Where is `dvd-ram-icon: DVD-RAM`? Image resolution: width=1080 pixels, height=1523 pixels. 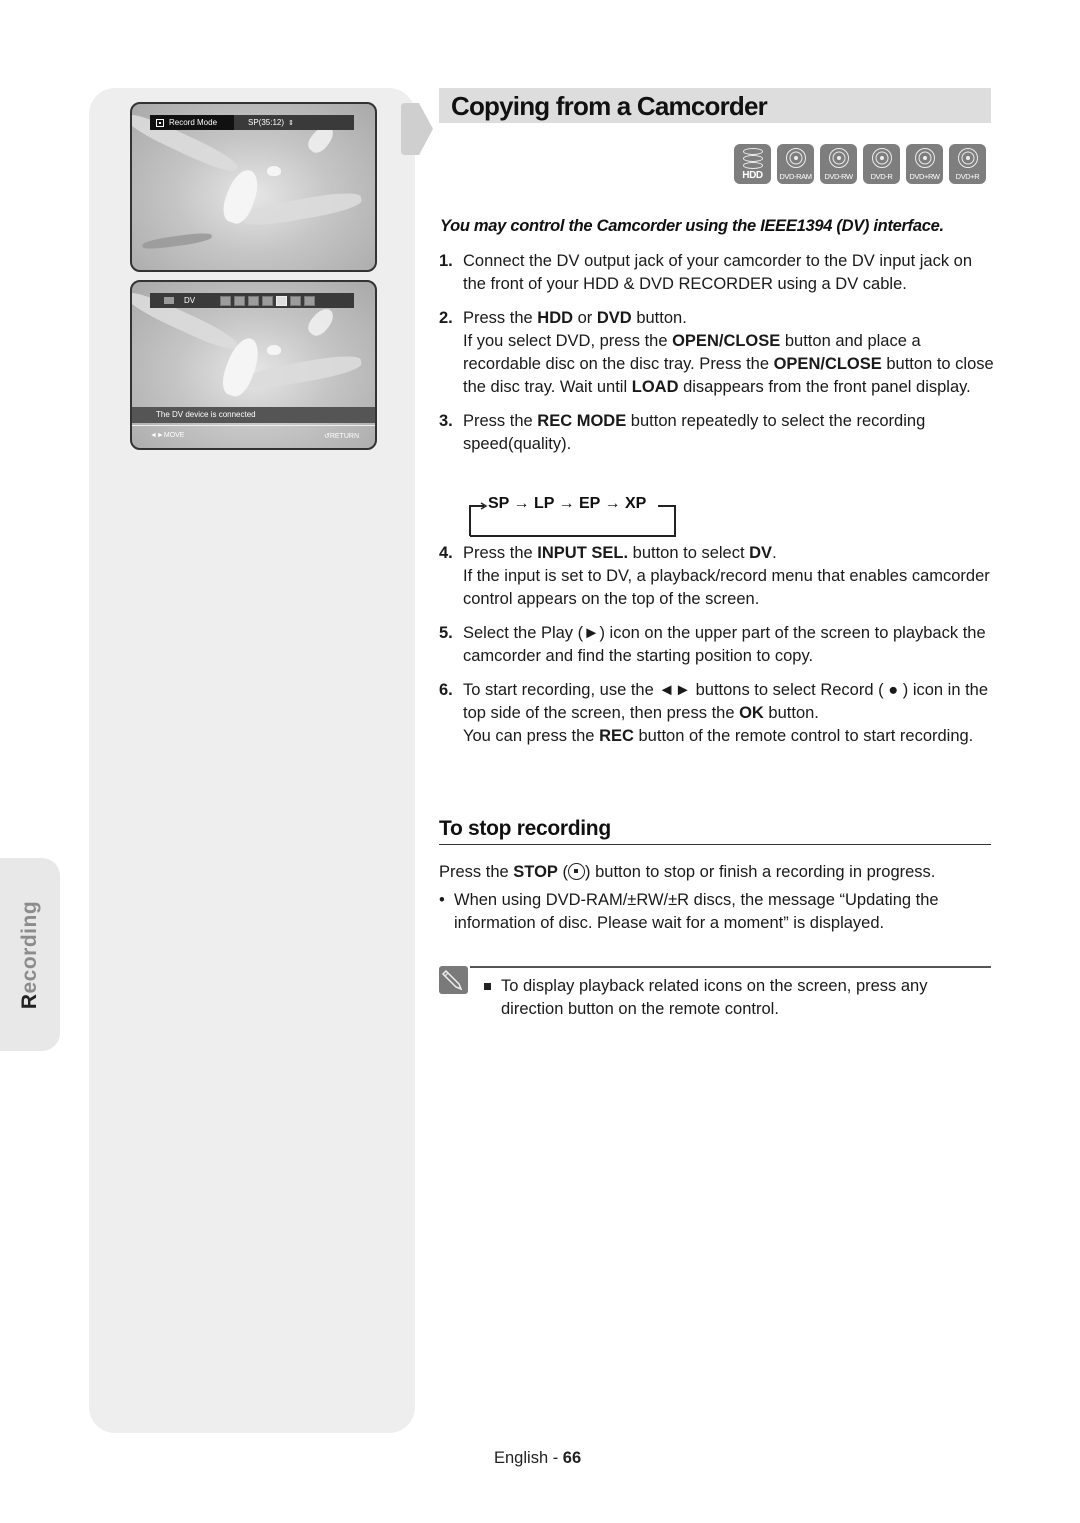
dvd-ram-icon: DVD-RAM is located at coordinates (795, 164).